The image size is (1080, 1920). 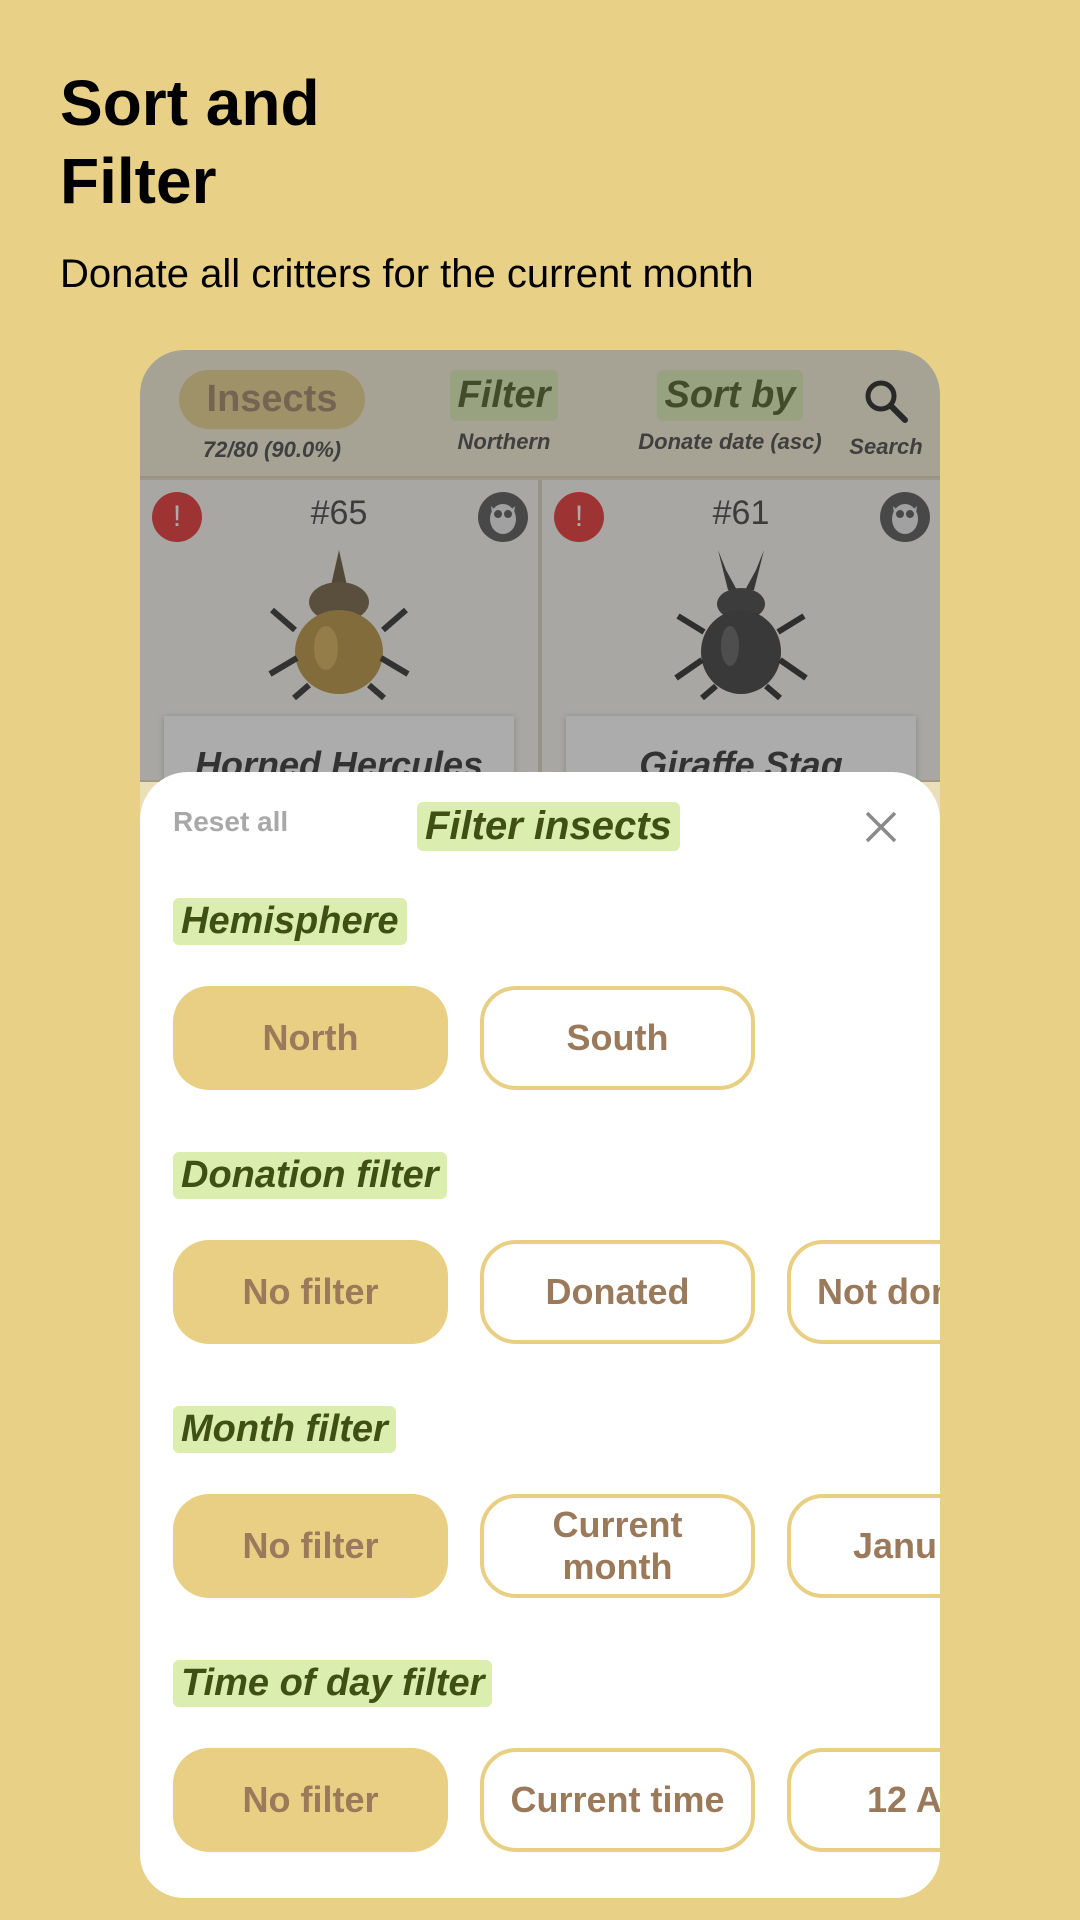 I want to click on donation-filter-label-text: Donation filter, so click(x=310, y=1175).